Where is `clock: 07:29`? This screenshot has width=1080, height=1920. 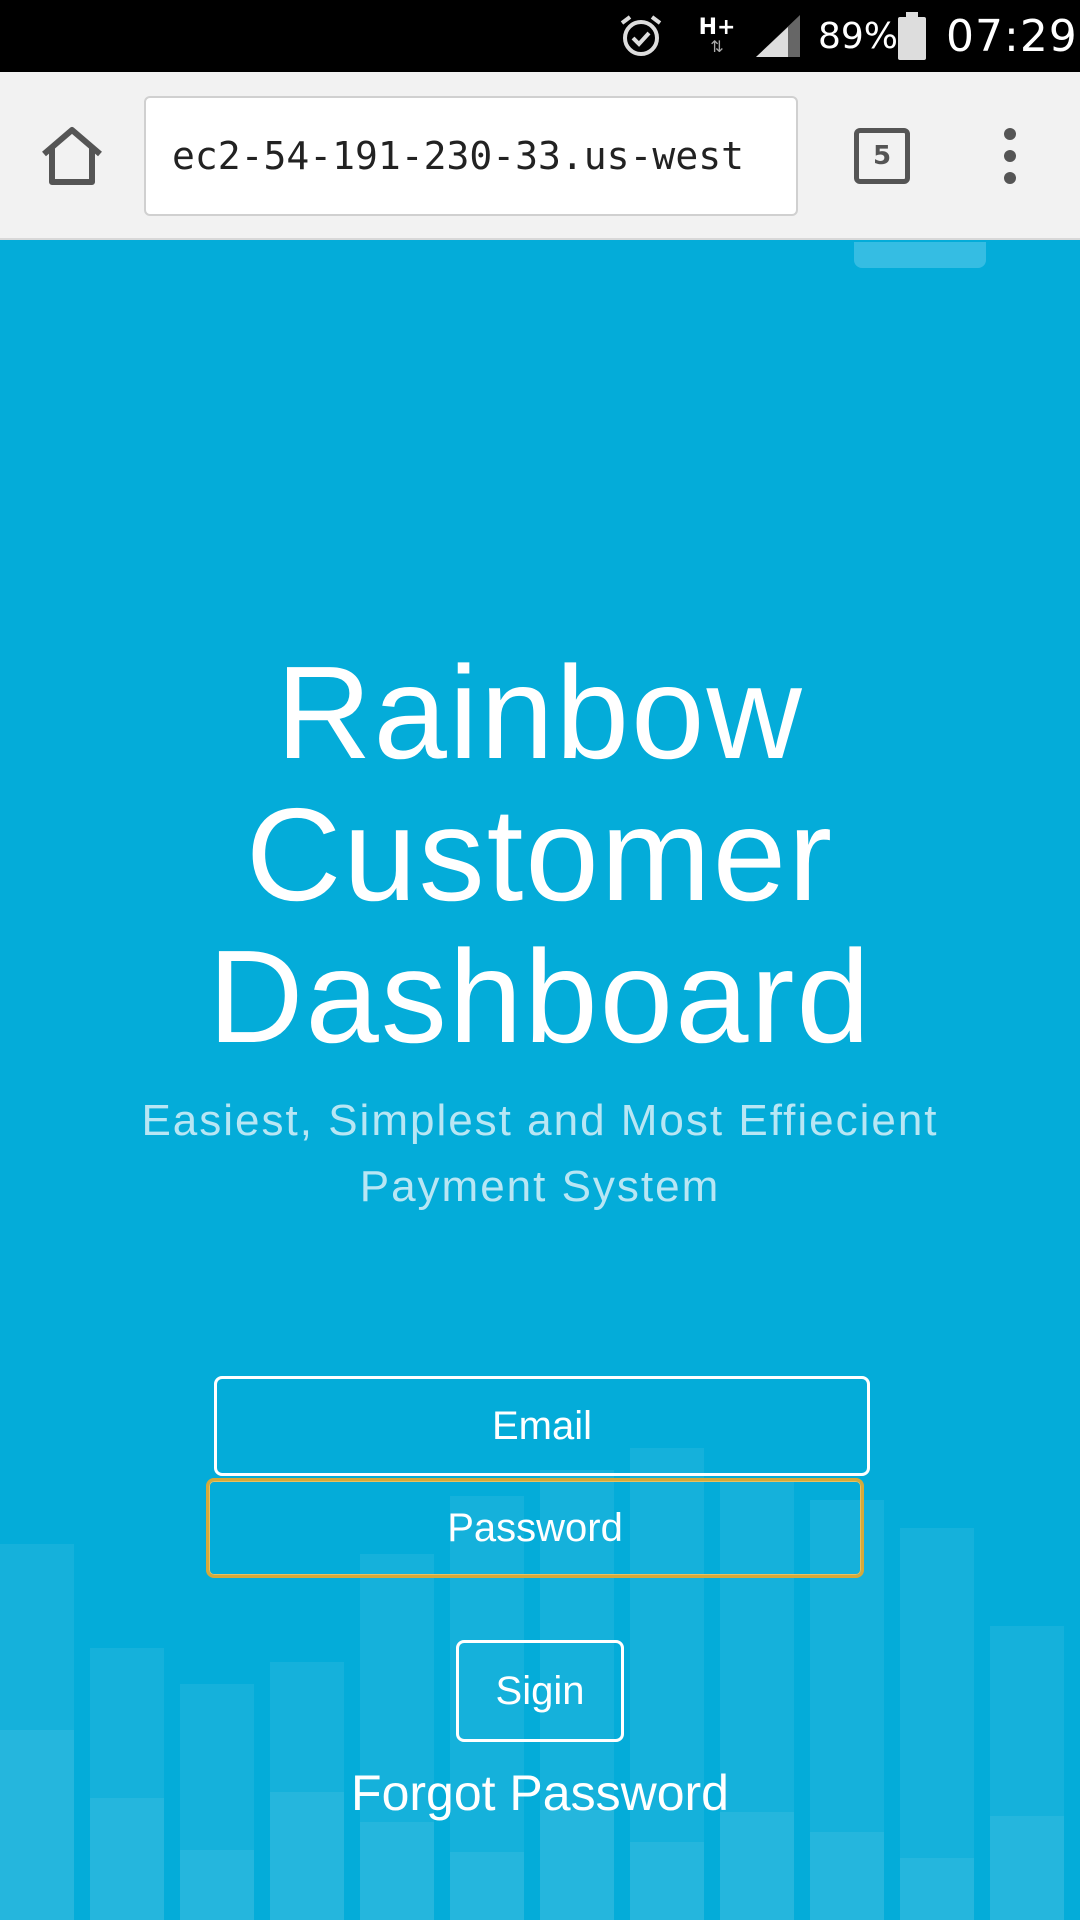
clock: 07:29 is located at coordinates (1012, 36).